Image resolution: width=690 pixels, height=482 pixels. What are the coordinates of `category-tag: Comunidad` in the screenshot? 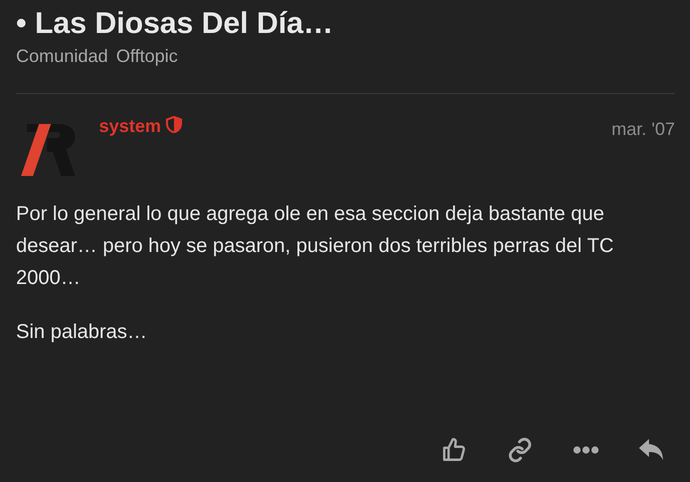 It's located at (62, 56).